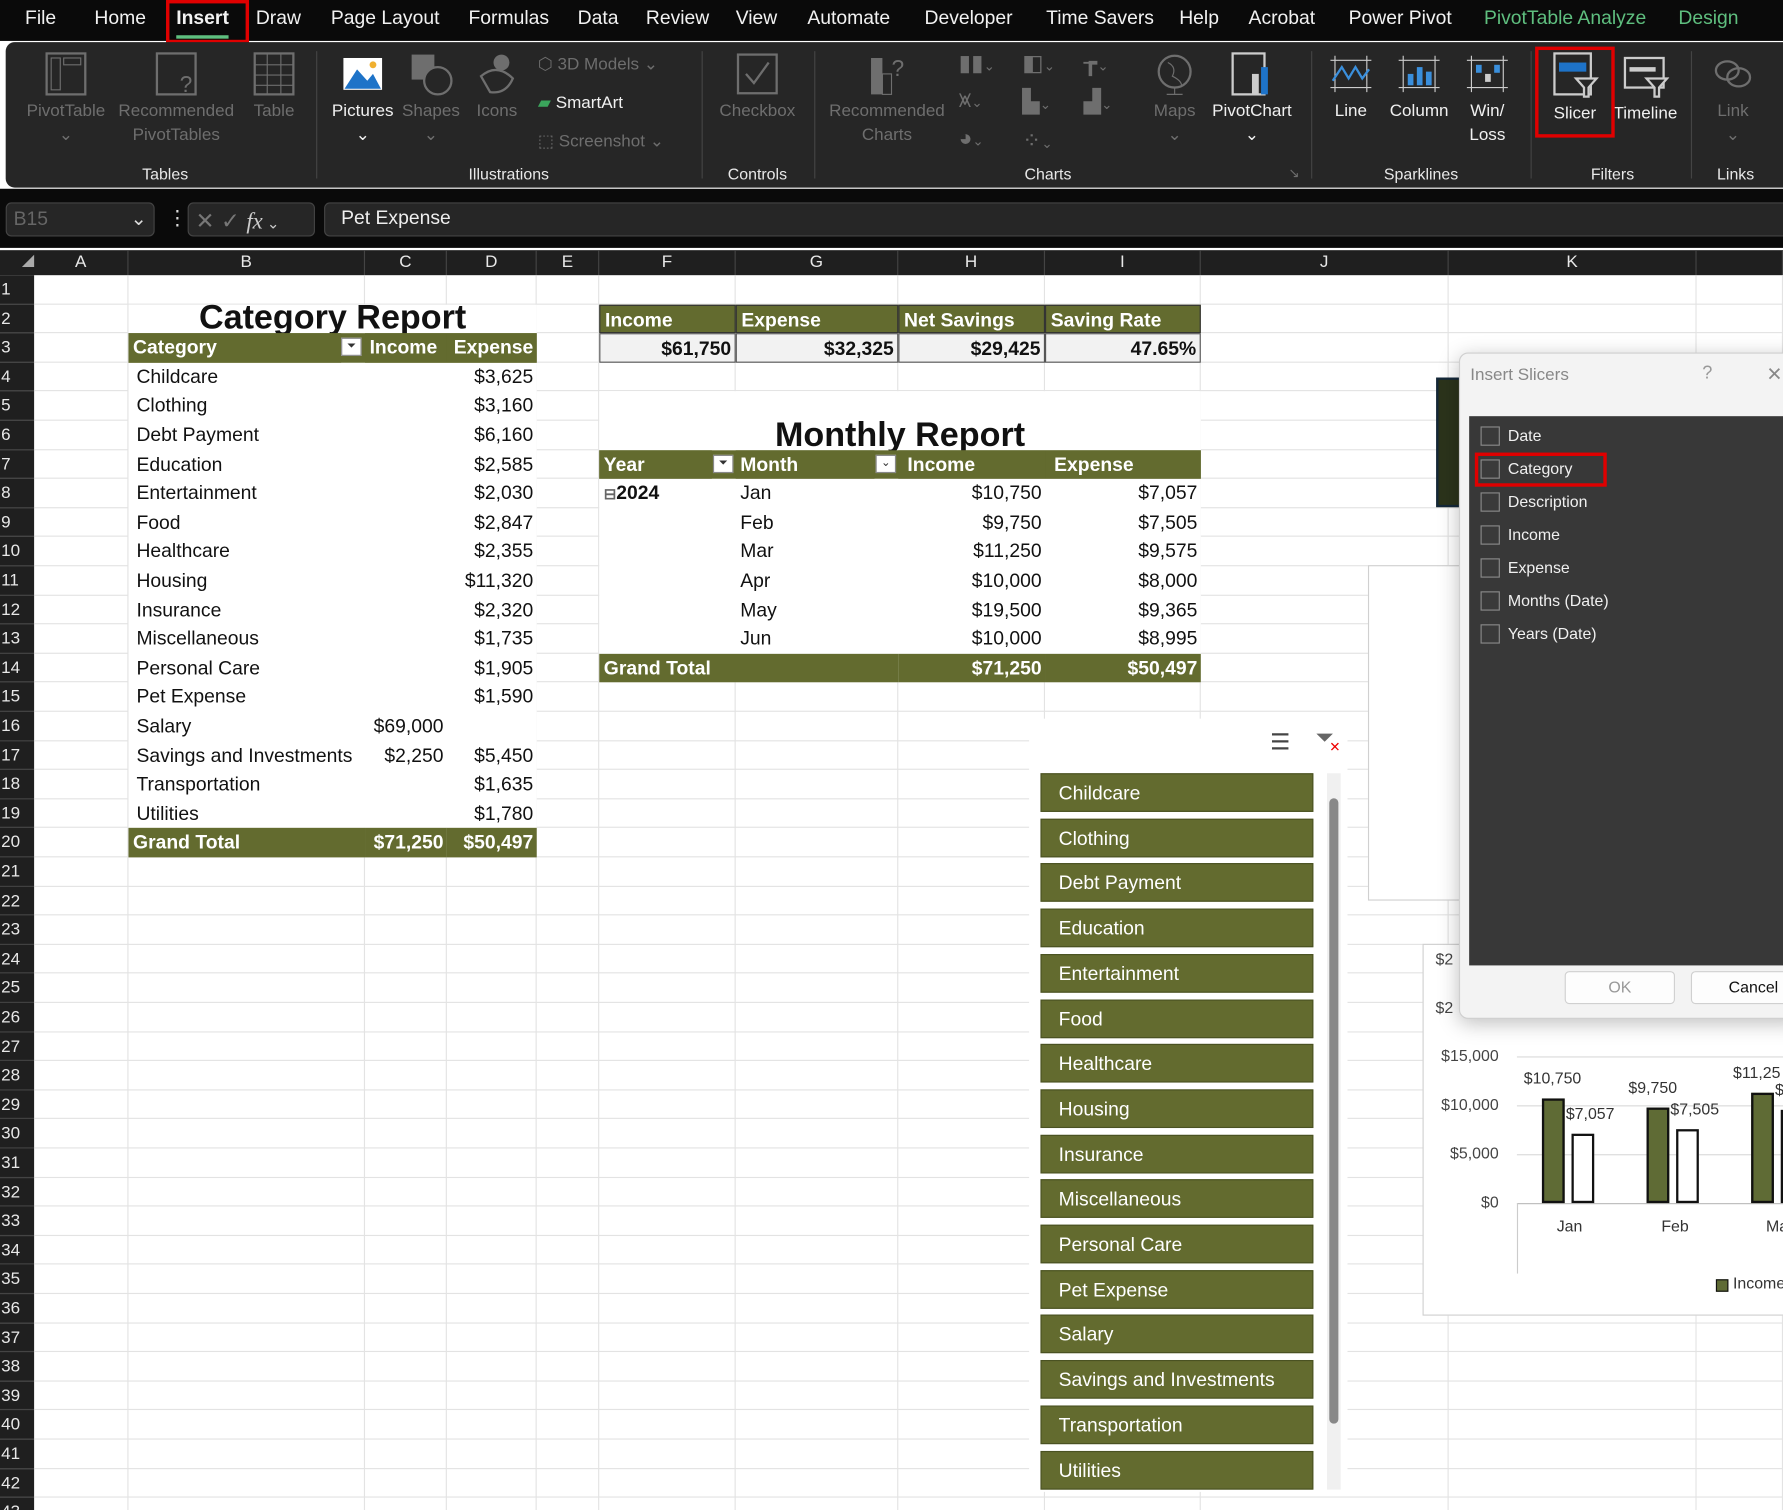  What do you see at coordinates (492, 522) in the screenshot?
I see `category-expense: $2,847` at bounding box center [492, 522].